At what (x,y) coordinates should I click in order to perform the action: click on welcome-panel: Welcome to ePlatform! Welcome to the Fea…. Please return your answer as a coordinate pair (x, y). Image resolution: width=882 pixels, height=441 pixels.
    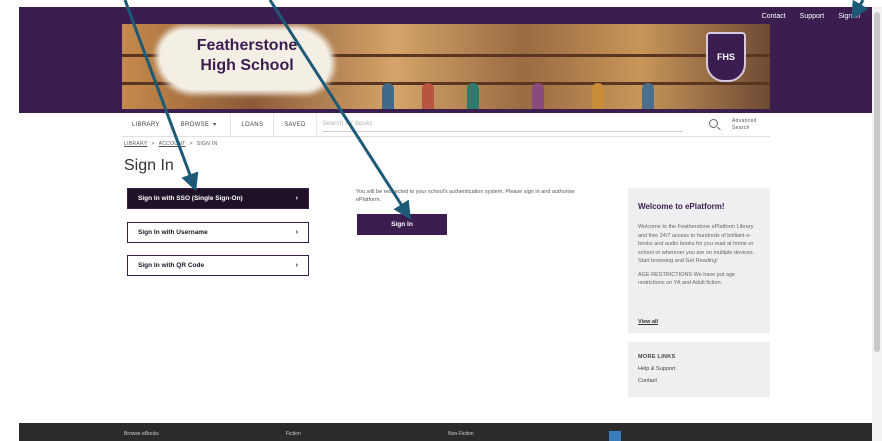
    Looking at the image, I should click on (699, 260).